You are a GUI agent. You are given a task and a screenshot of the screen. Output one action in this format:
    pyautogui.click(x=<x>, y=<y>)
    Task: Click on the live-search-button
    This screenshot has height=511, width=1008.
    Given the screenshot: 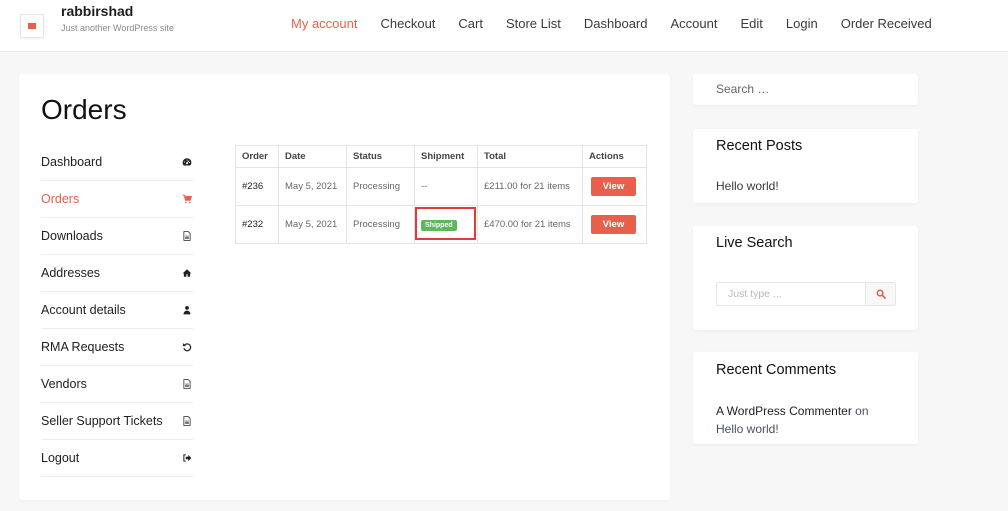 What is the action you would take?
    pyautogui.click(x=880, y=294)
    